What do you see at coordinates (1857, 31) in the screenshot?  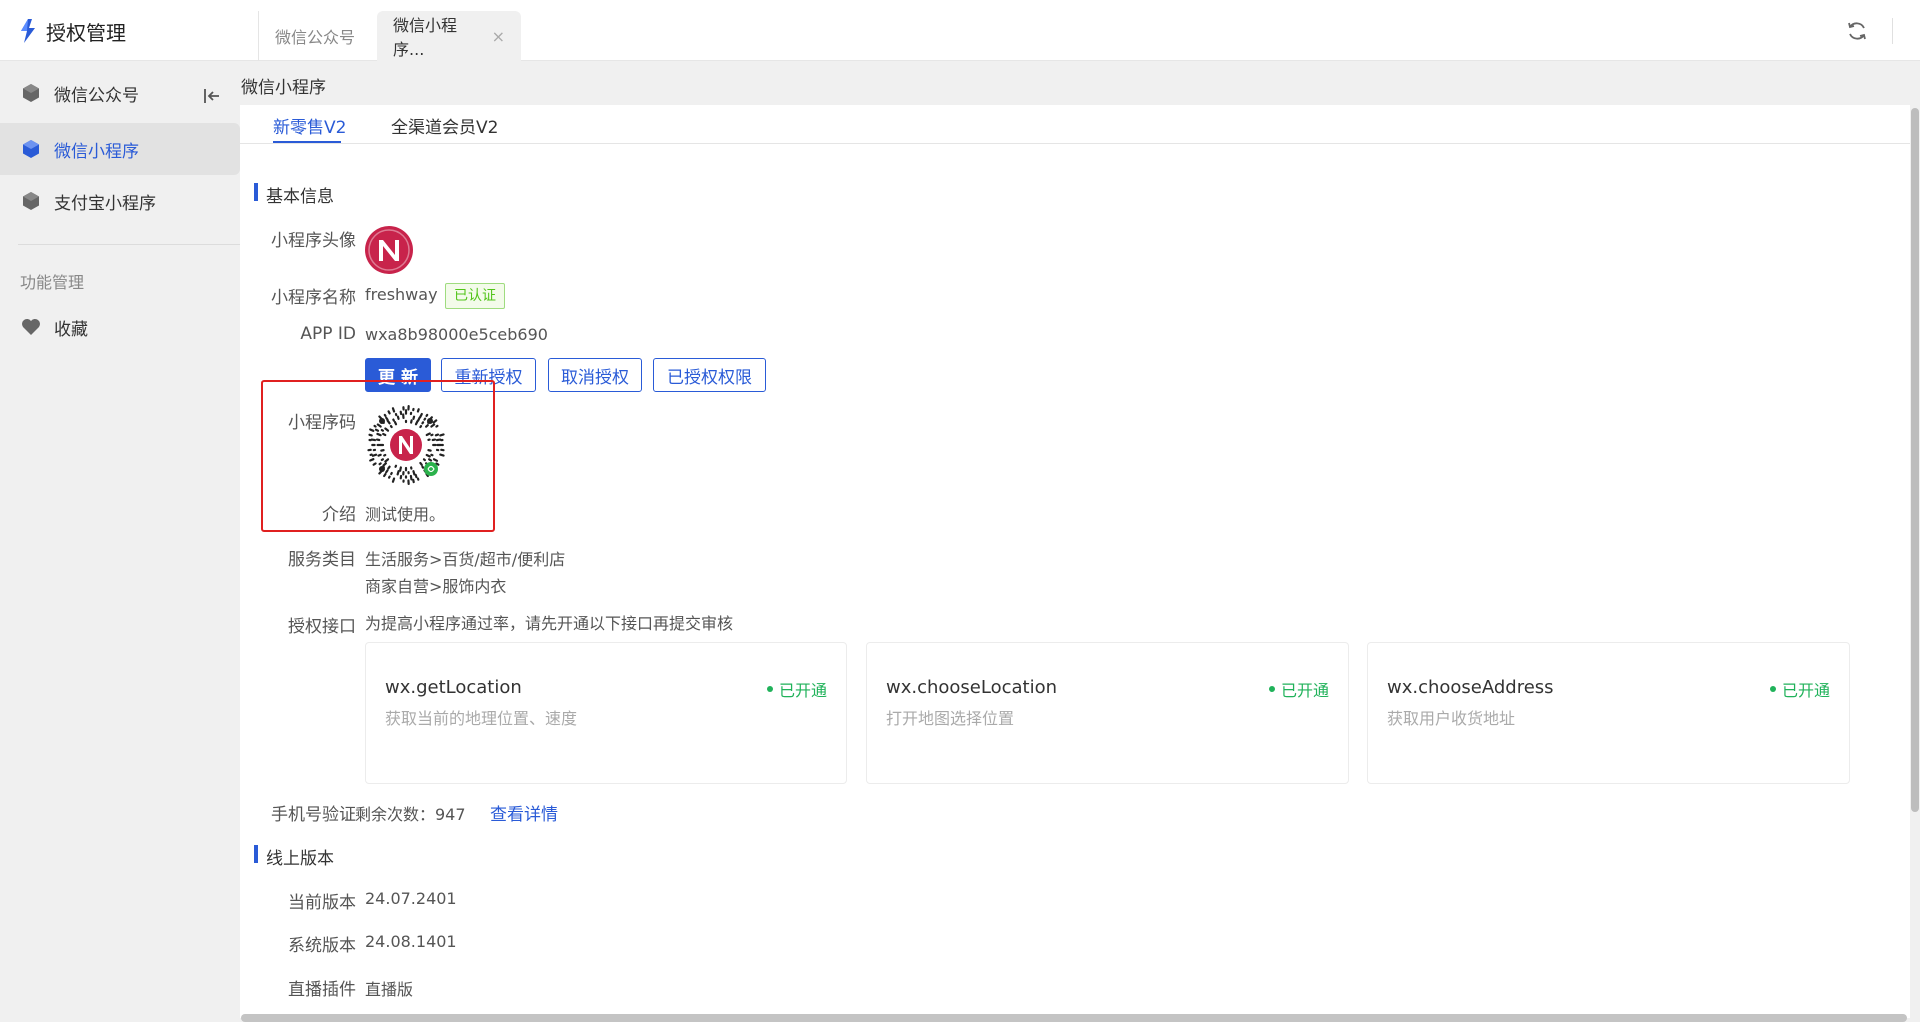 I see `refresh-icon` at bounding box center [1857, 31].